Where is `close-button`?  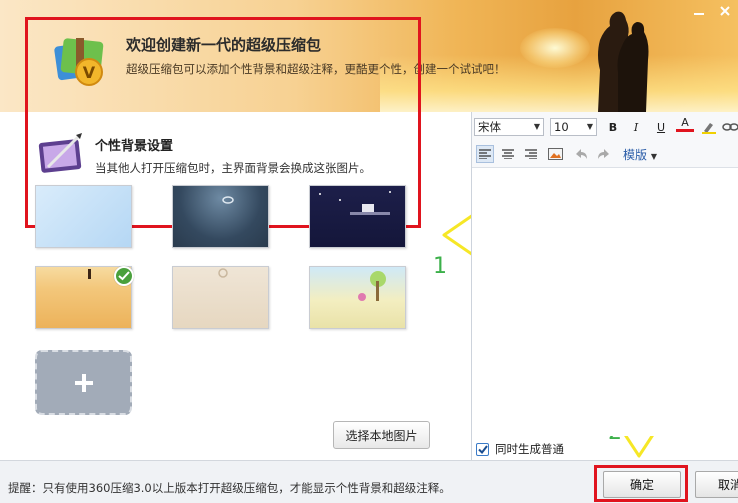
close-button is located at coordinates (725, 11).